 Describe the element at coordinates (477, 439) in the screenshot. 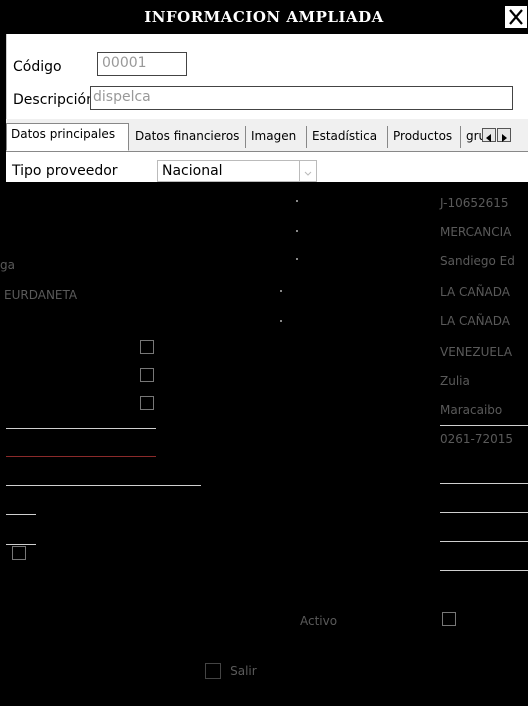

I see `ghost-value: 0261-72015` at that location.